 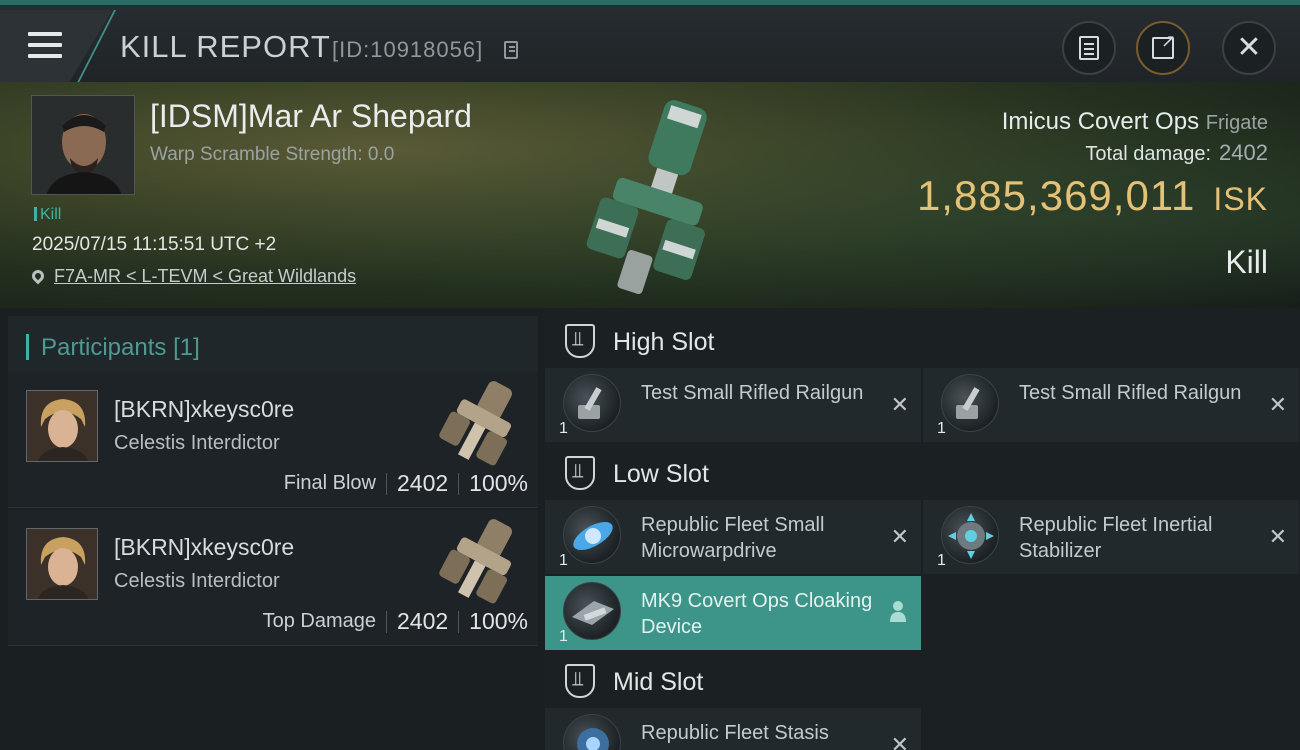 I want to click on participant-stats: Top Damage 2402 100%, so click(x=395, y=621).